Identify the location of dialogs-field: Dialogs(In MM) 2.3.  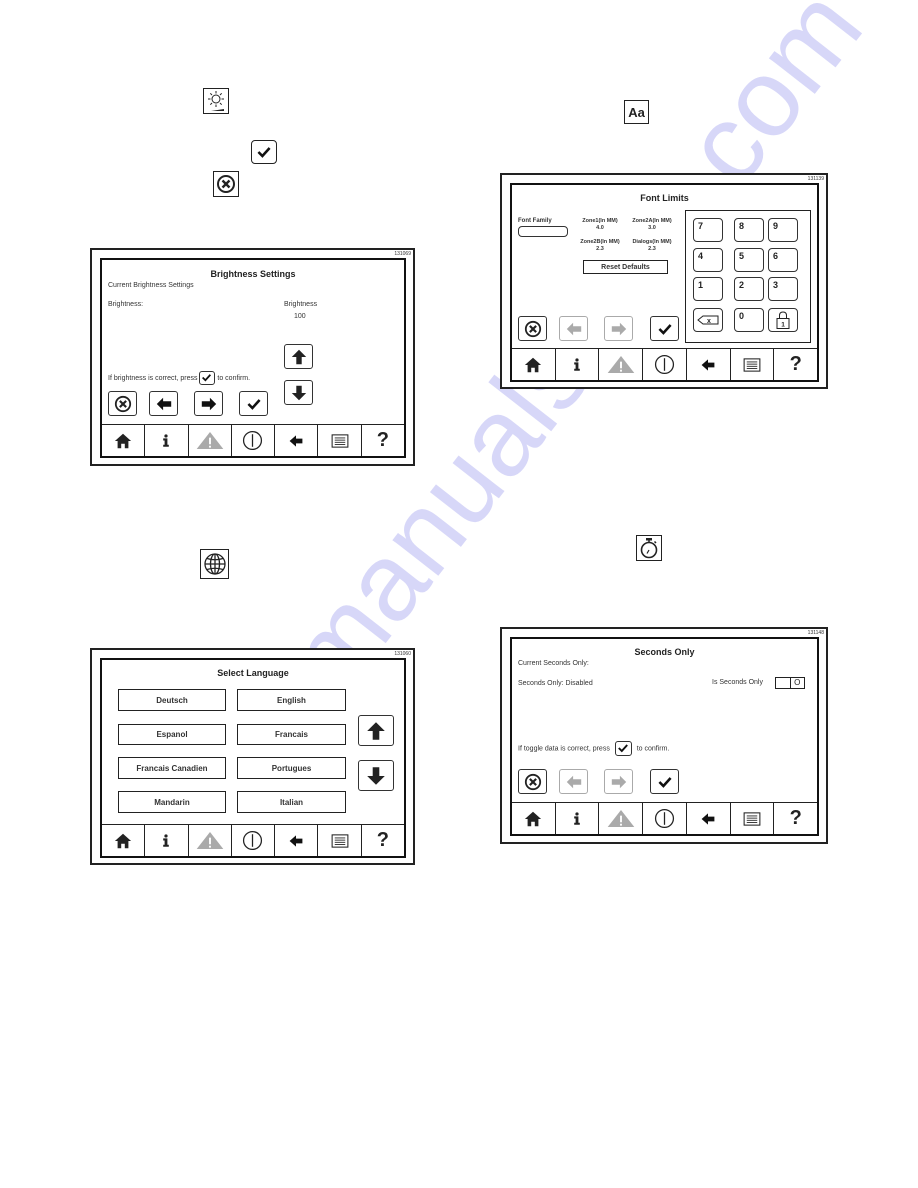
(652, 246).